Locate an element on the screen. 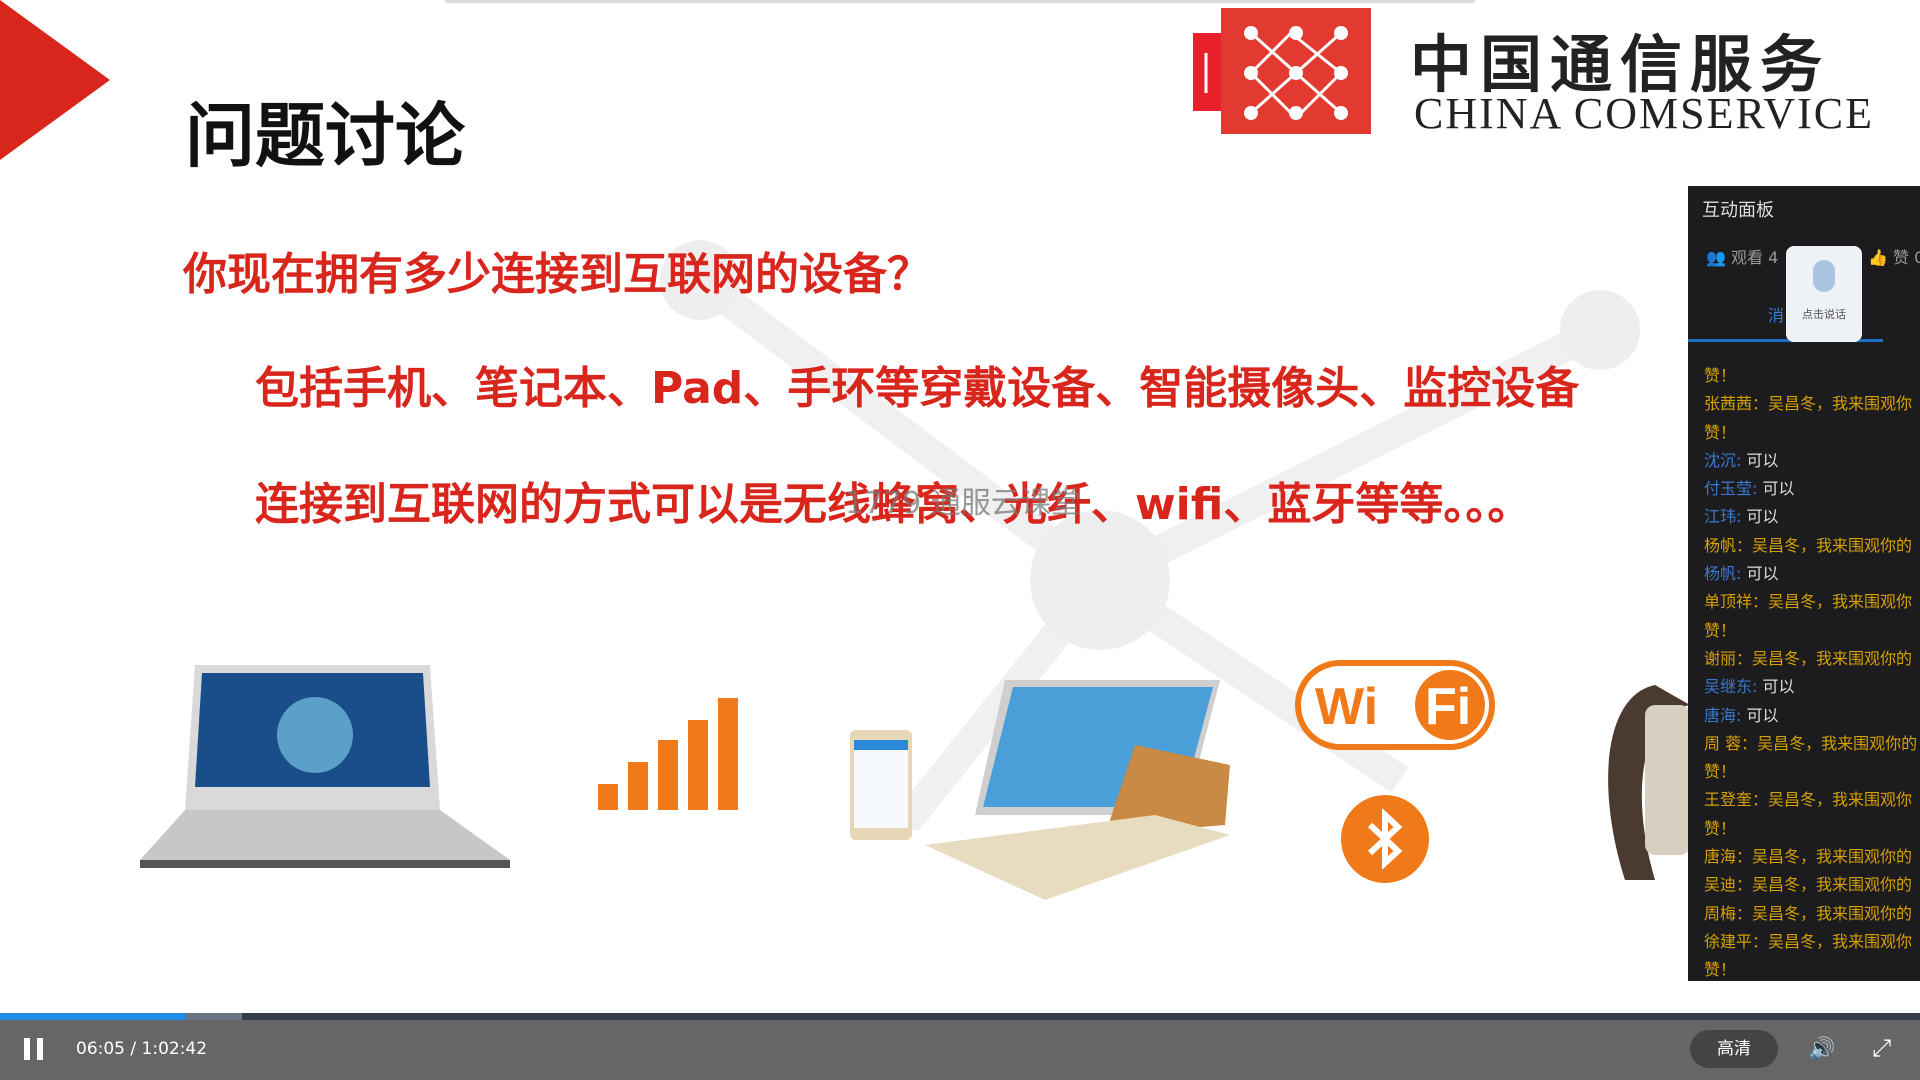  progress-bar is located at coordinates (960, 1016).